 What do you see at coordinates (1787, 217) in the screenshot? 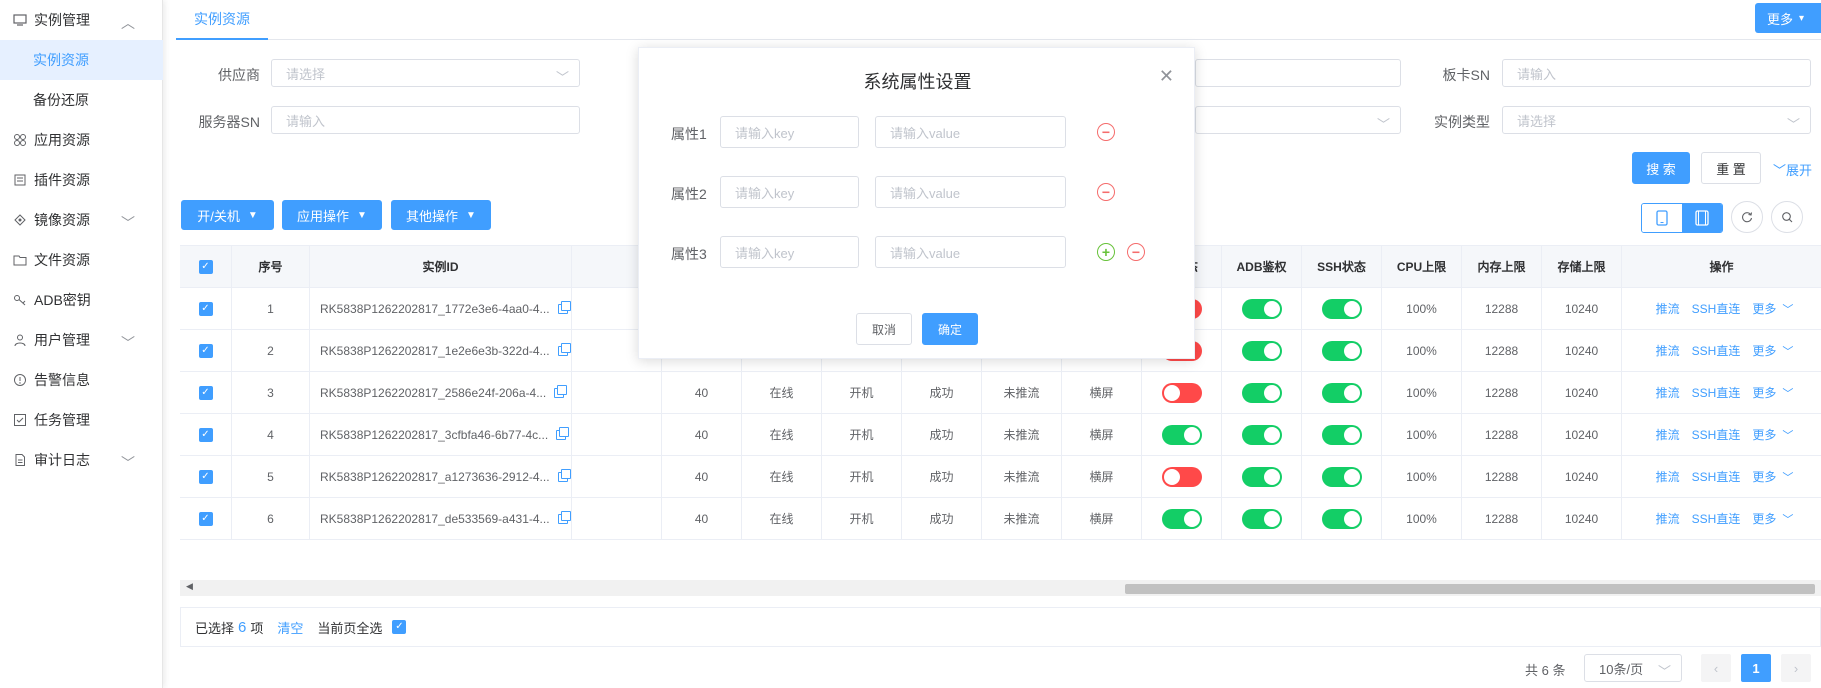
I see `search-toggle-button` at bounding box center [1787, 217].